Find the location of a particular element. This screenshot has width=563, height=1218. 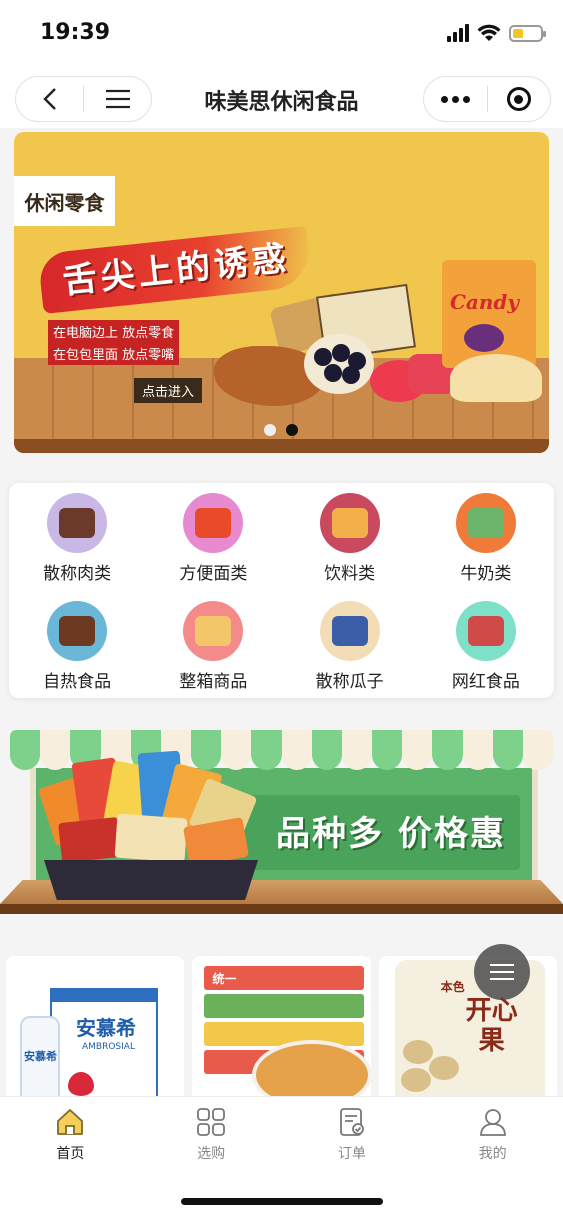

menu-button is located at coordinates (117, 99).